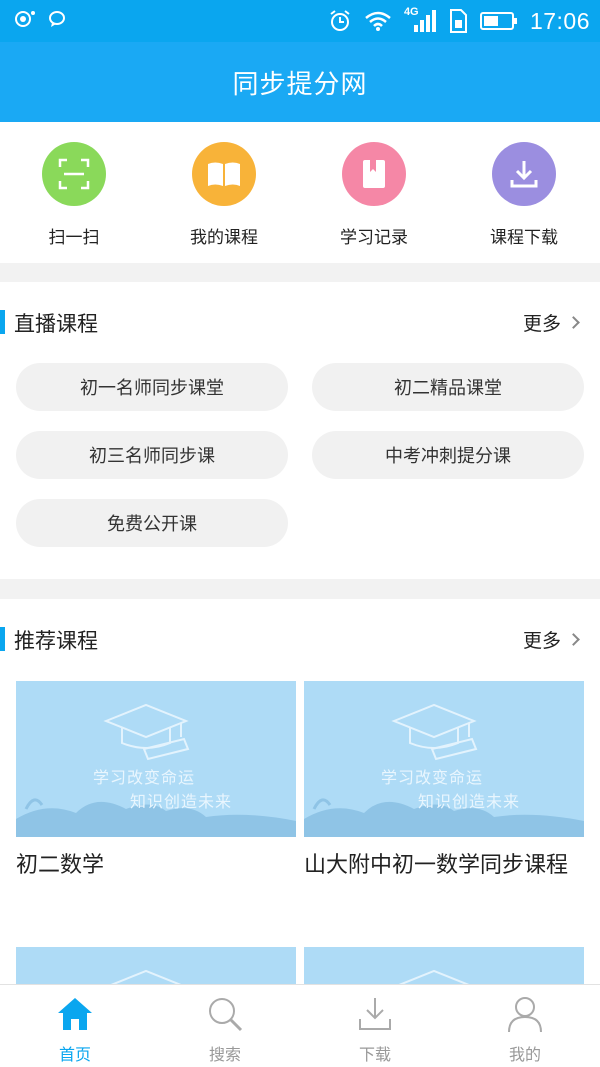  Describe the element at coordinates (498, 21) in the screenshot. I see `battery-icon` at that location.